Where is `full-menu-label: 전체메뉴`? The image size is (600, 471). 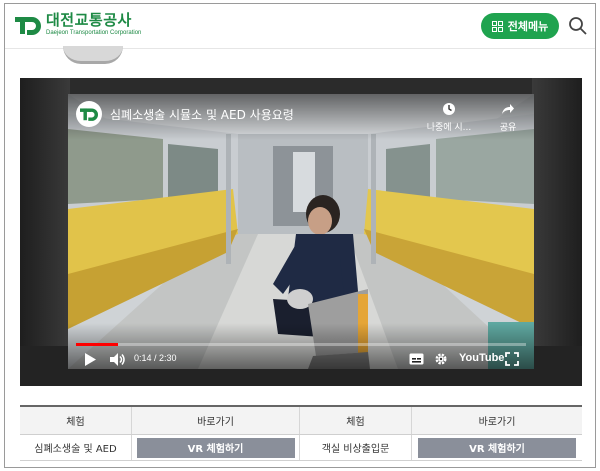
full-menu-label: 전체메뉴 is located at coordinates (528, 26).